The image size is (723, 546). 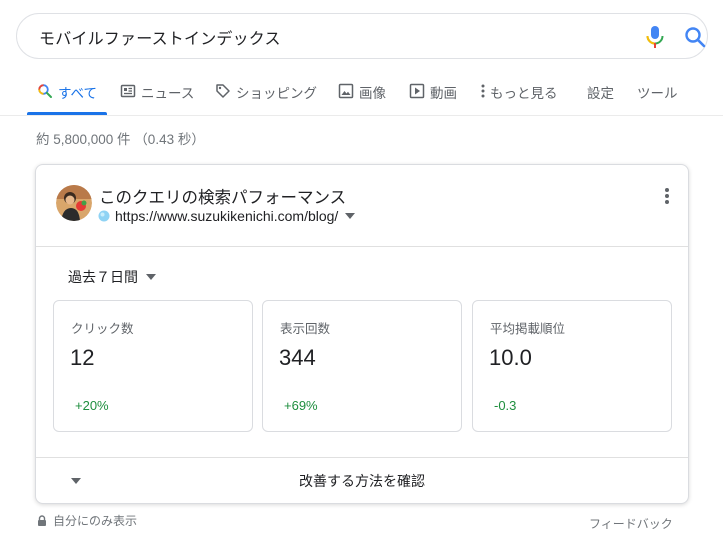 I want to click on news-icon, so click(x=128, y=91).